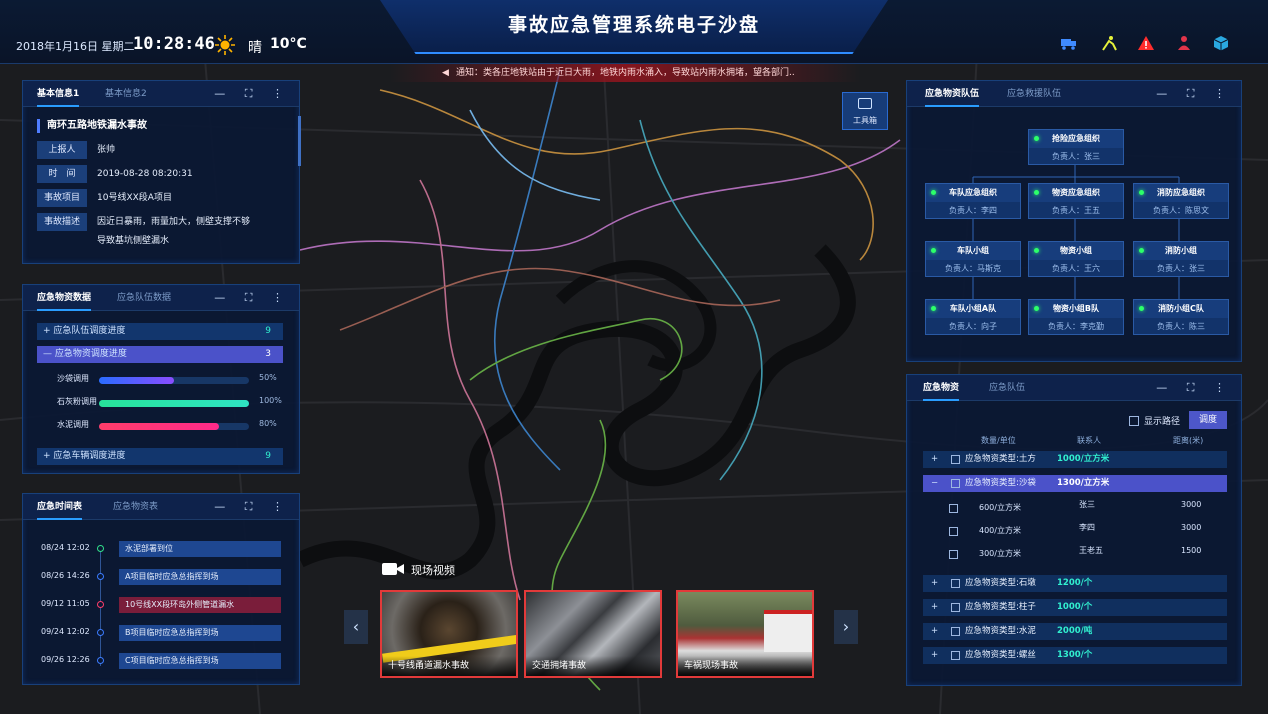  Describe the element at coordinates (158, 174) in the screenshot. I see `info-row: 时 间 2019-08-28 08:20:31` at that location.